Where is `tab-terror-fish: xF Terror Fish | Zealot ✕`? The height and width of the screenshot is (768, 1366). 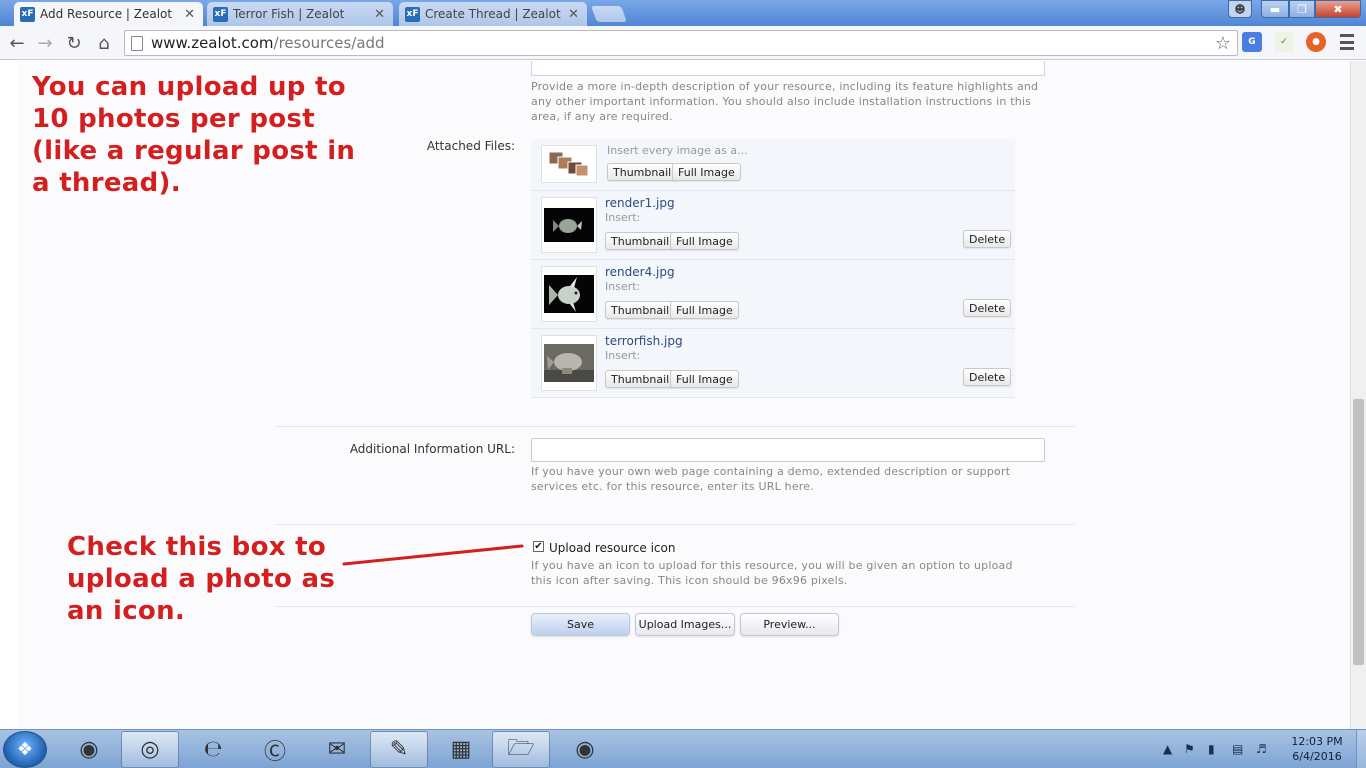 tab-terror-fish: xF Terror Fish | Zealot ✕ is located at coordinates (300, 14).